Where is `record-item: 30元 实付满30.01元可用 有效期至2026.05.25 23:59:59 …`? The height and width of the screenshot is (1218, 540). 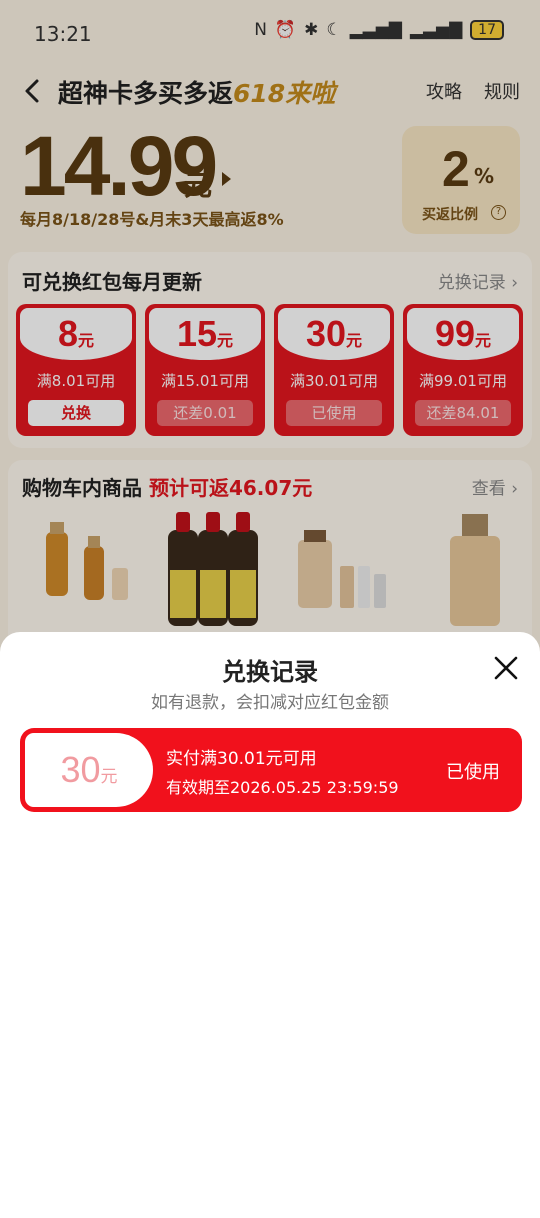 record-item: 30元 实付满30.01元可用 有效期至2026.05.25 23:59:59 … is located at coordinates (271, 770).